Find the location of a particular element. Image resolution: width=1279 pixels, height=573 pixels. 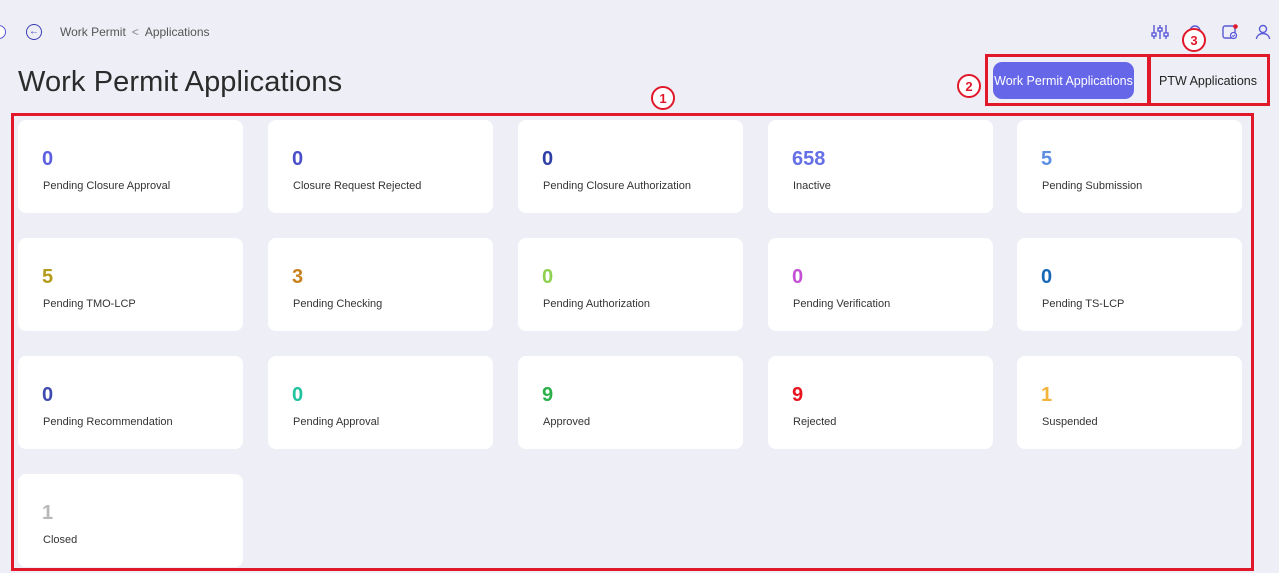

annotation-badge-1: 1 is located at coordinates (663, 98).